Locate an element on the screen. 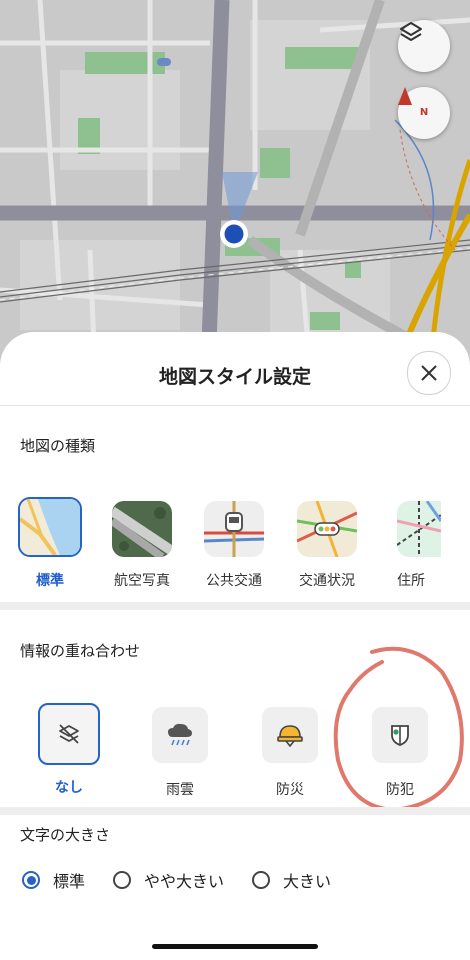 The width and height of the screenshot is (470, 960). radio-label: やや大きい is located at coordinates (184, 881).